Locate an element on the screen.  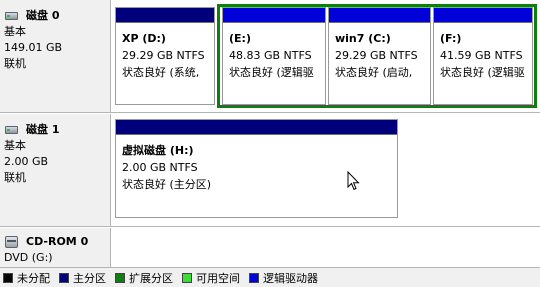
disk-0-label-panel: 磁盘 0 基本 149.01 GB 联机 is located at coordinates (55, 56).